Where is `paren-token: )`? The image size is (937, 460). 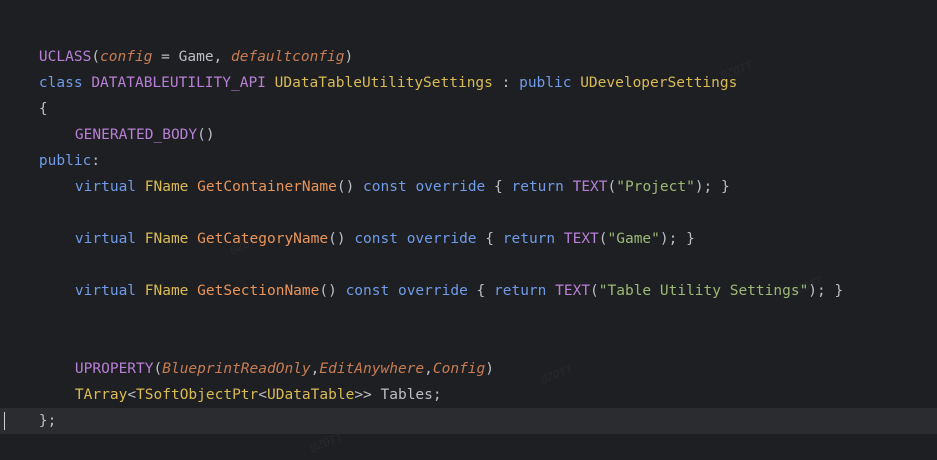 paren-token: ) is located at coordinates (489, 369).